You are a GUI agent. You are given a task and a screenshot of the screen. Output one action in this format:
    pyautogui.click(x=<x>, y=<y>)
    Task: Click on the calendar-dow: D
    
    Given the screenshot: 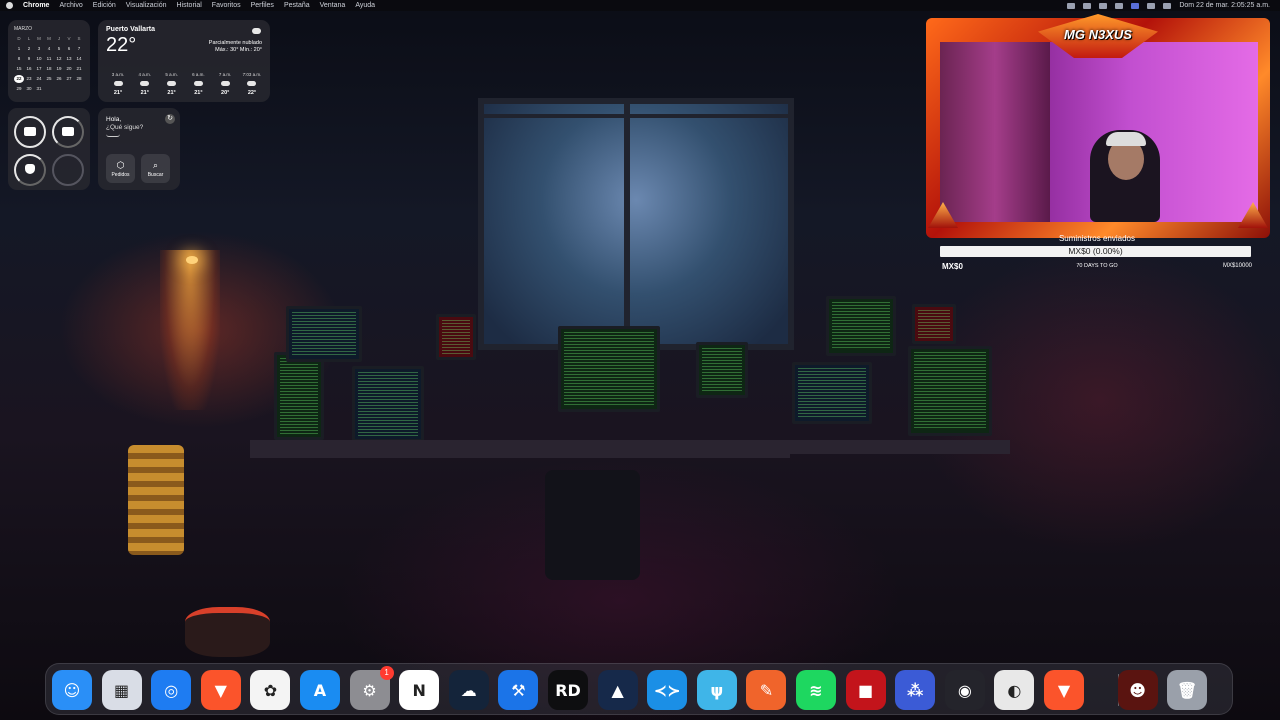 What is the action you would take?
    pyautogui.click(x=19, y=38)
    